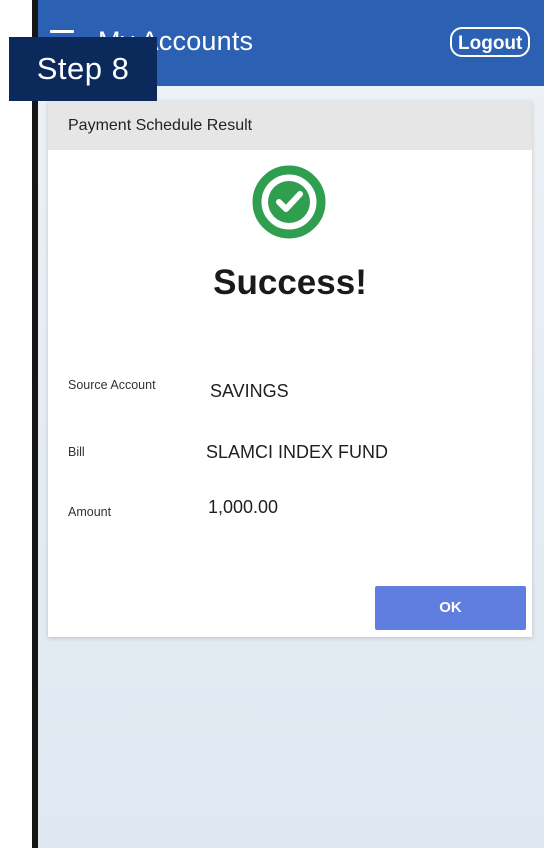  Describe the element at coordinates (243, 507) in the screenshot. I see `amount-value: 1,000.00` at that location.